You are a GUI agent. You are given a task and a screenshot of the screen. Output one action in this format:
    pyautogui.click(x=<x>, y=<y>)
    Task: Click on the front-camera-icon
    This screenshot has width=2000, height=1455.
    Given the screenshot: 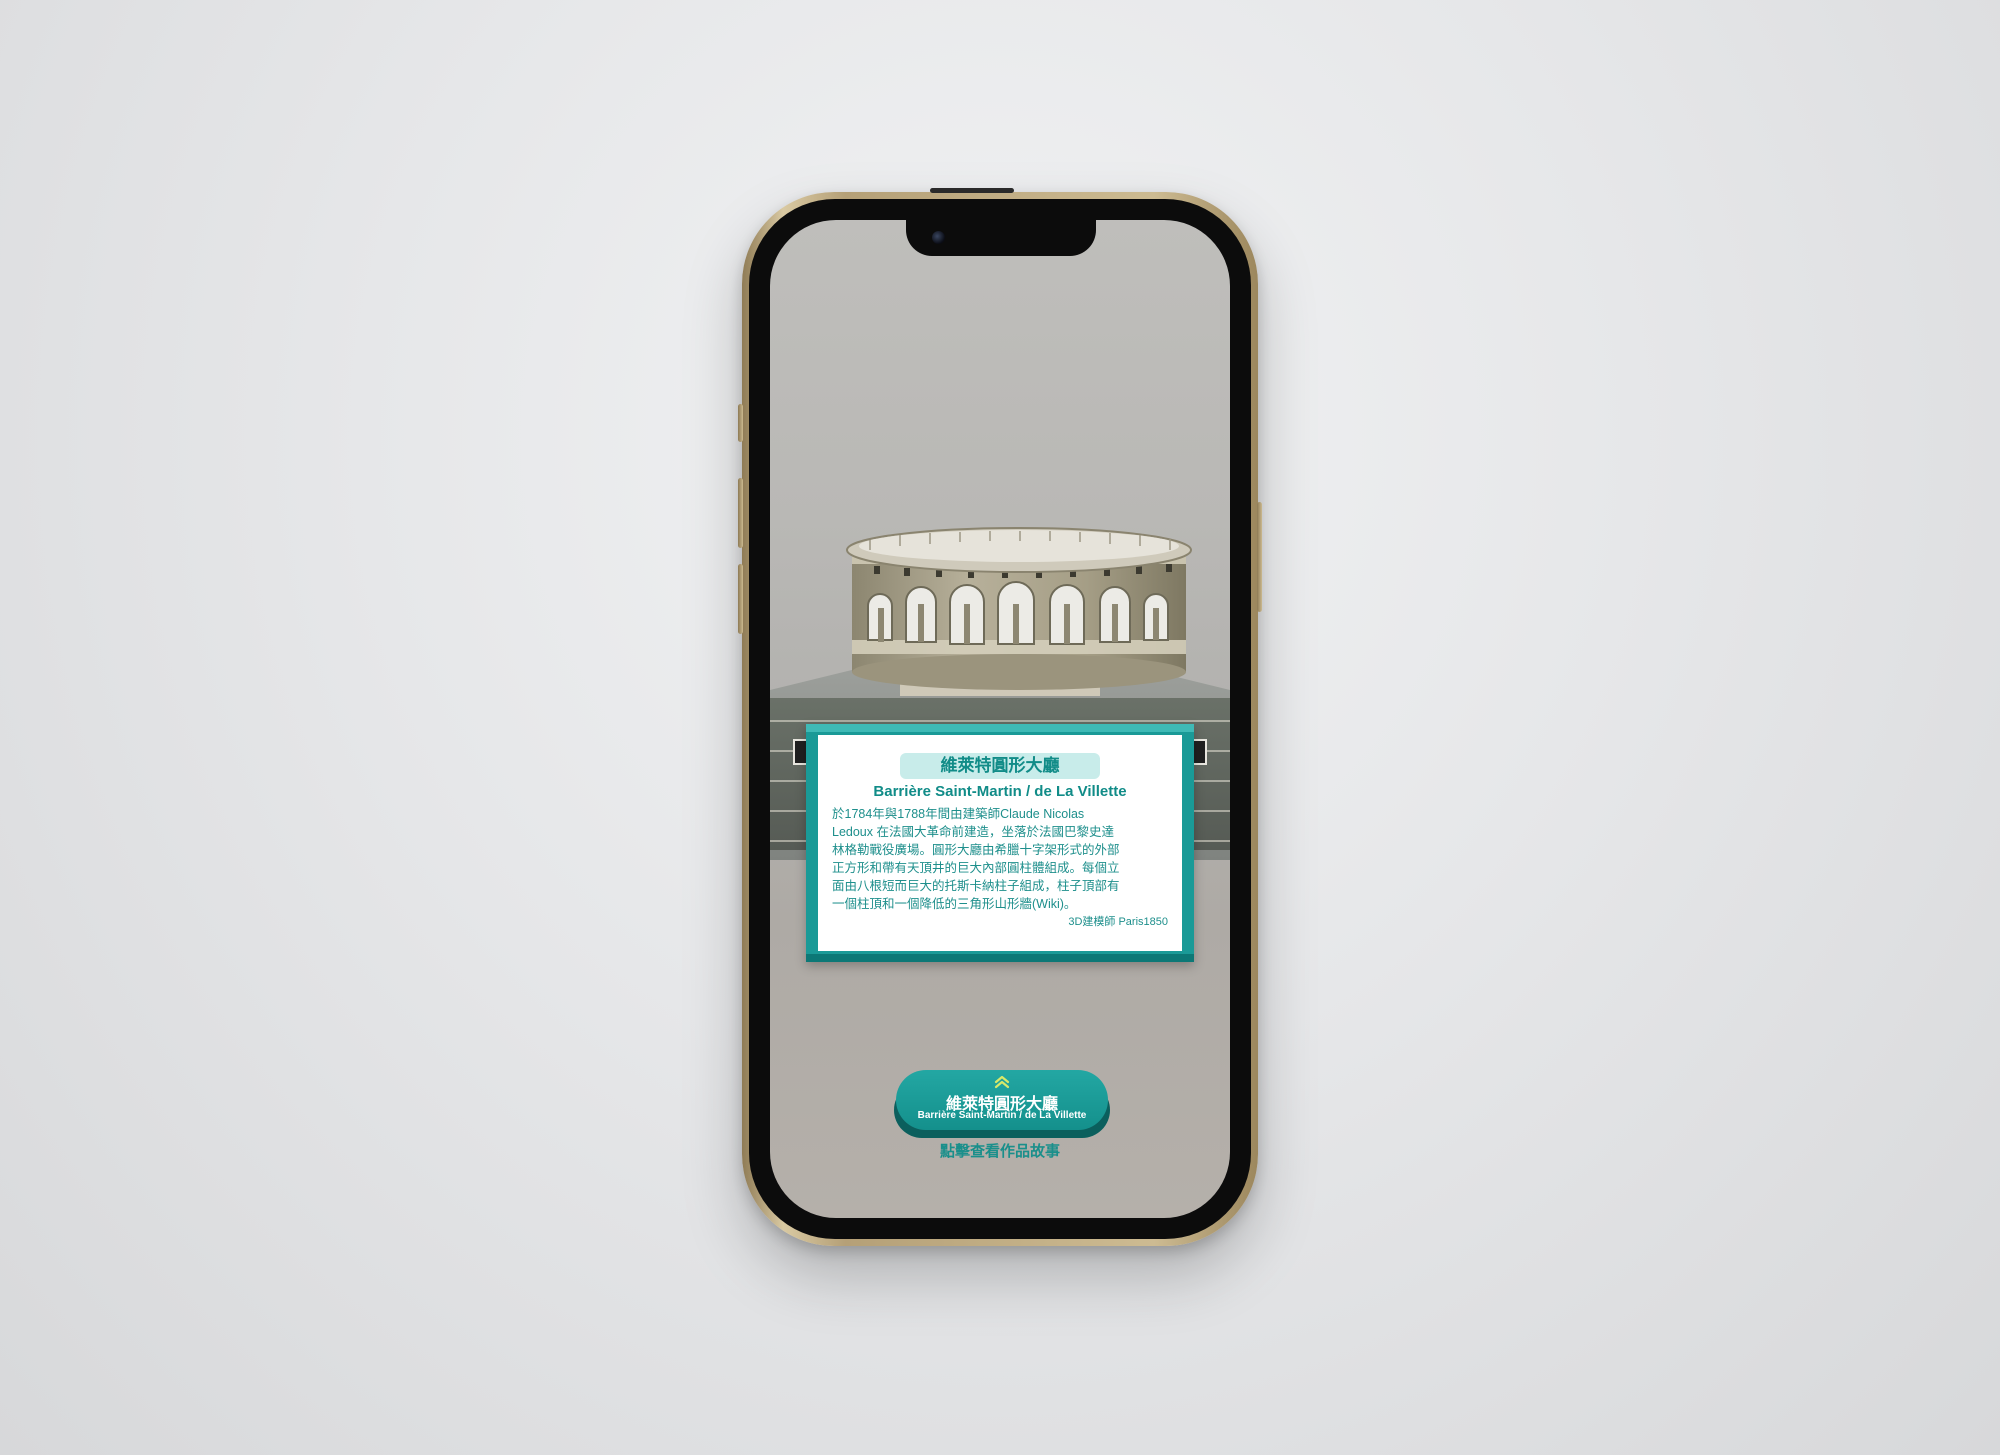 What is the action you would take?
    pyautogui.click(x=938, y=237)
    